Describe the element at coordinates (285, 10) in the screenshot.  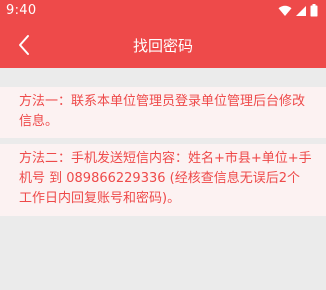
I see `wifi-icon` at that location.